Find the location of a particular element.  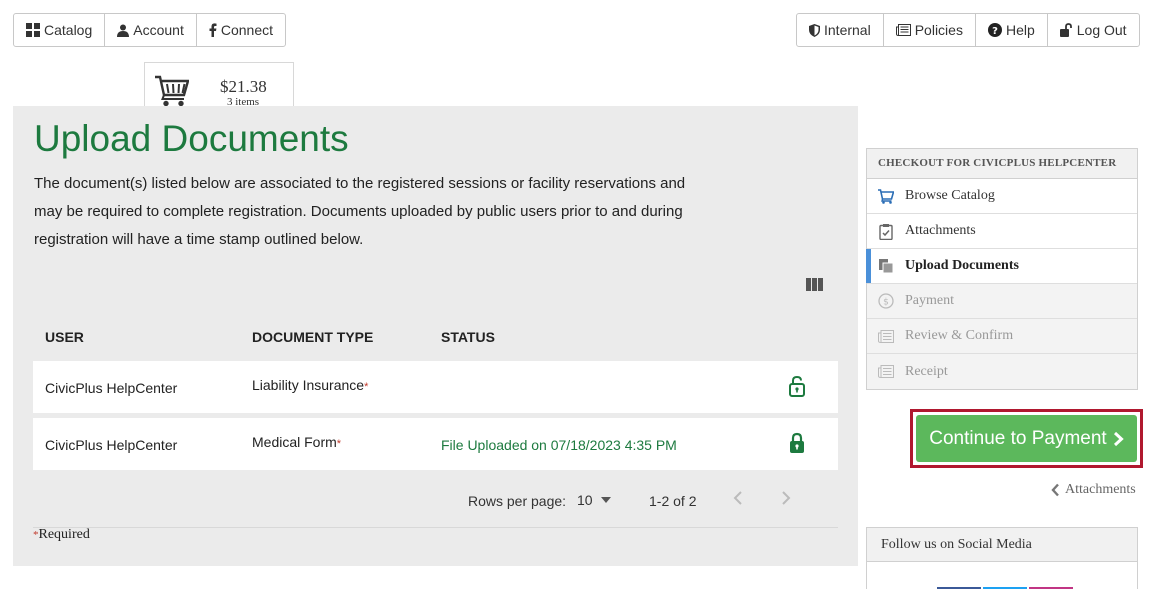

document-type-cell: Medical Form* is located at coordinates (296, 442).